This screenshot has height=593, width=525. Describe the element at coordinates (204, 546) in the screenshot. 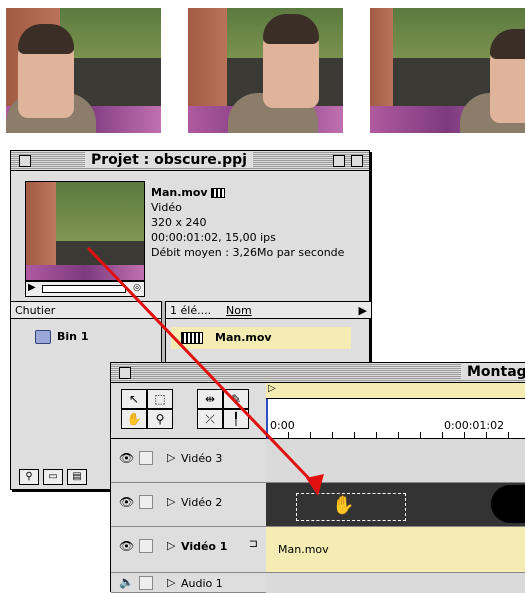

I see `track-label: Vidéo 1` at that location.